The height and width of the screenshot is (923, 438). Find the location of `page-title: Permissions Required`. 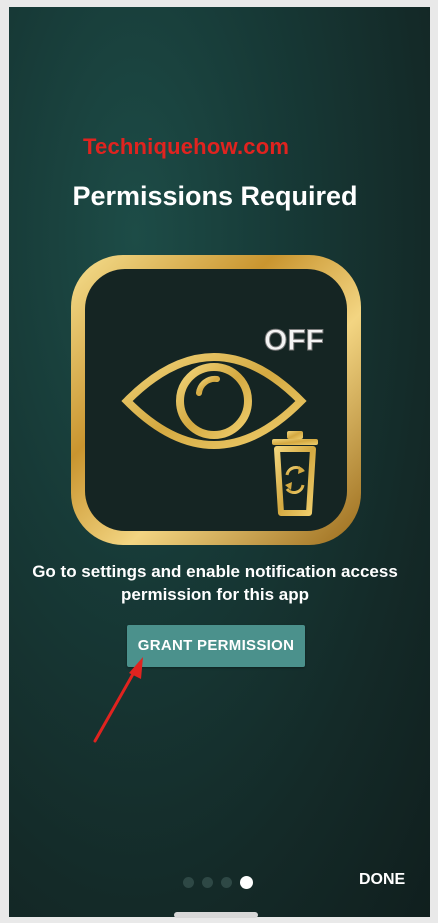

page-title: Permissions Required is located at coordinates (215, 196).